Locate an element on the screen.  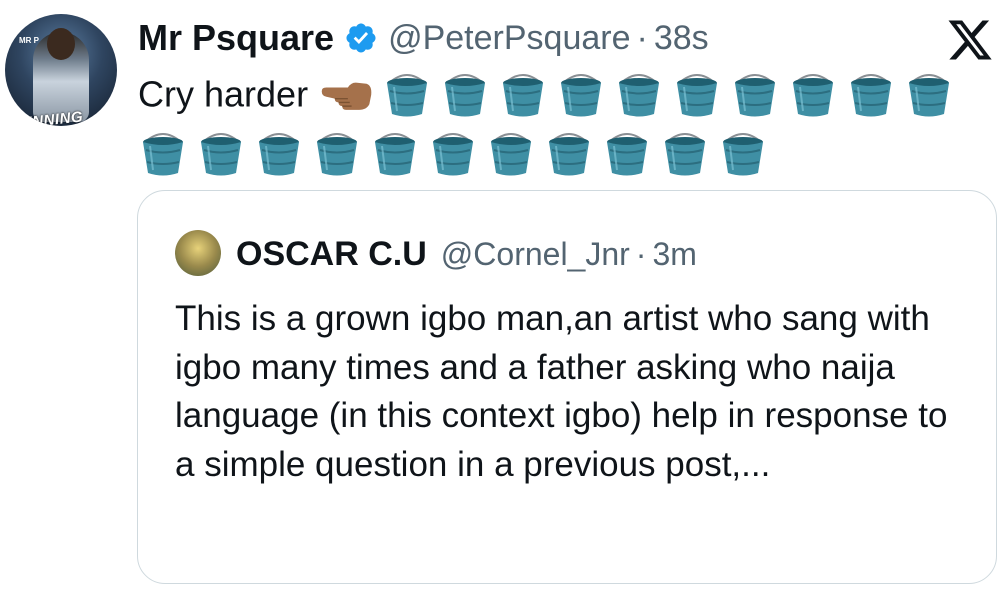
quoted-author-handle: @Cornel_Jnr is located at coordinates (535, 254).